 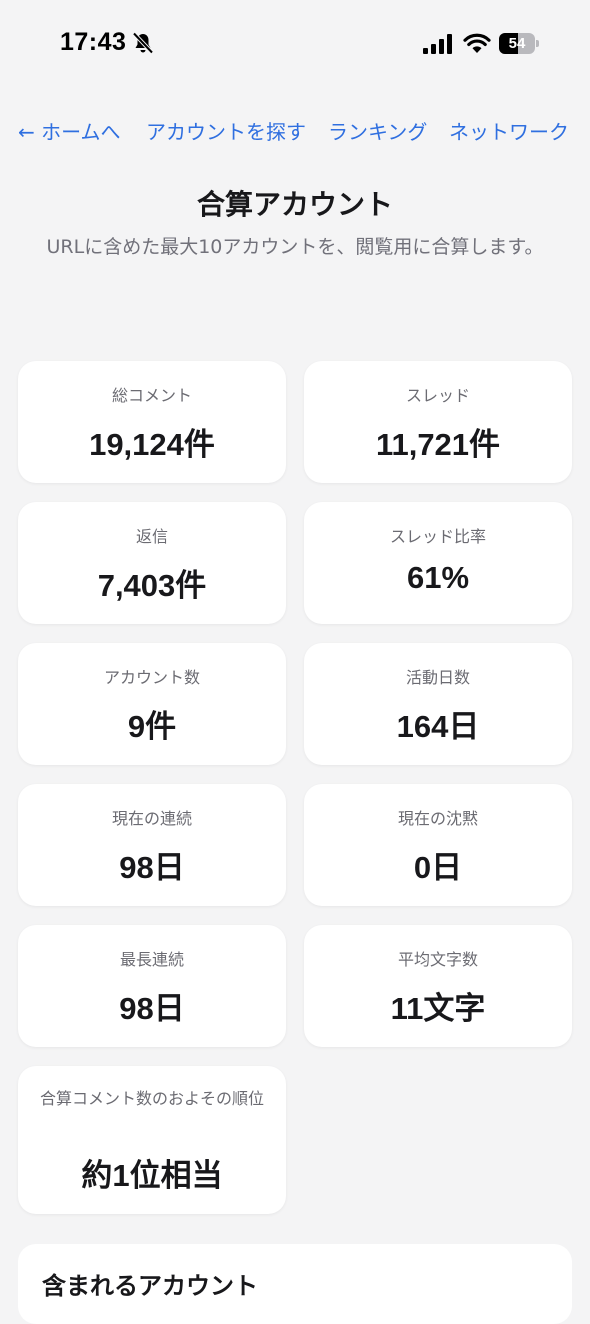 I want to click on stat-card-replies: 返信 7,403件, so click(x=152, y=563).